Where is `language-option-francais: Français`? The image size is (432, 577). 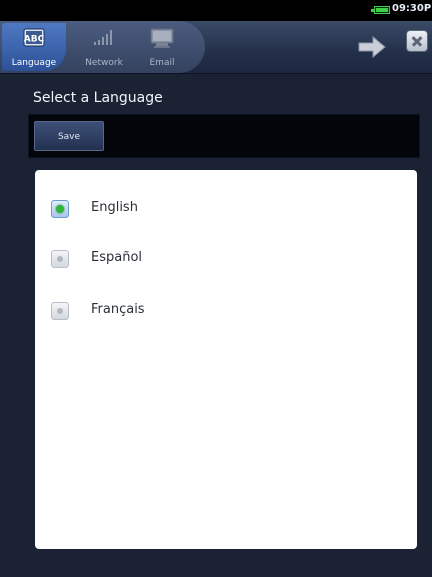 language-option-francais: Français is located at coordinates (151, 312).